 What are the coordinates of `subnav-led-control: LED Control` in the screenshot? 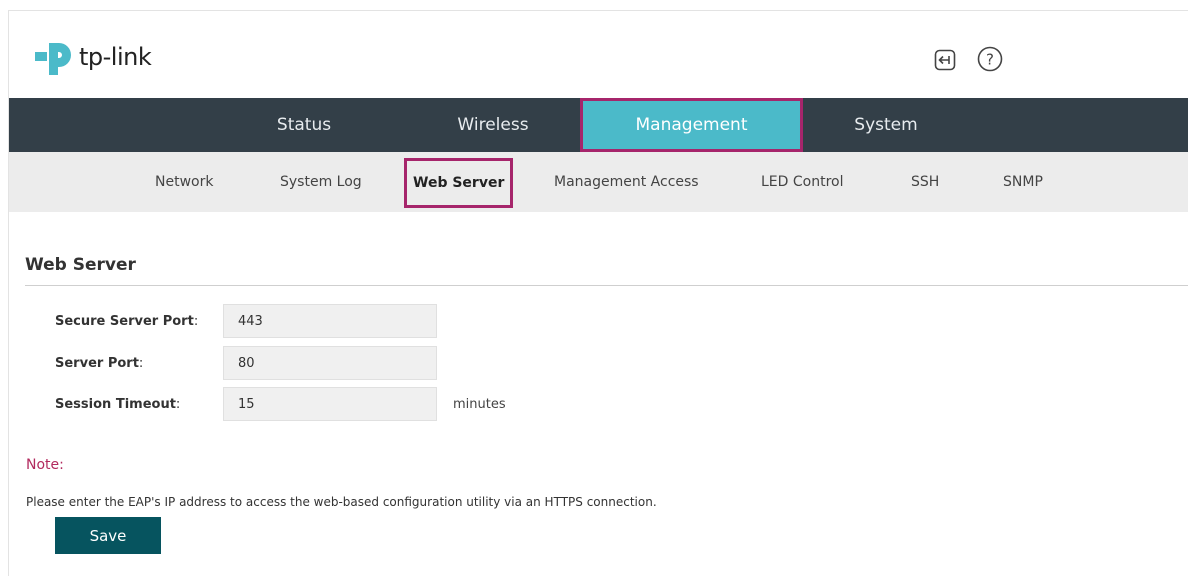 It's located at (802, 182).